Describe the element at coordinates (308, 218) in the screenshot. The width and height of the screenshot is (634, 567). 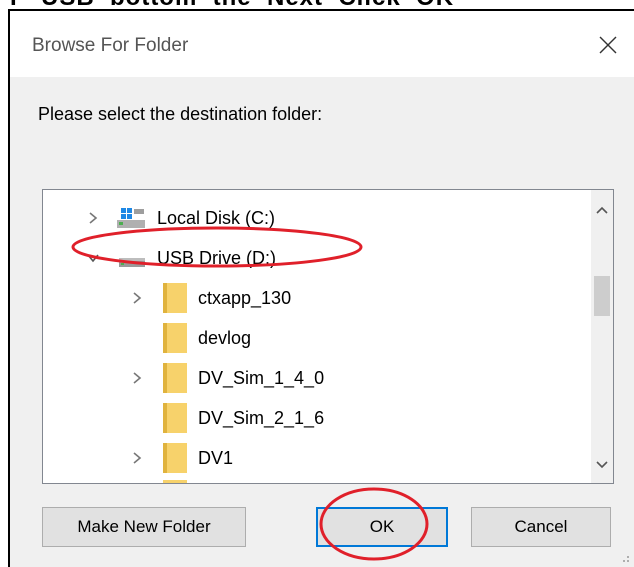
I see `tree-item-local-disk: Local Disk (C:)` at that location.